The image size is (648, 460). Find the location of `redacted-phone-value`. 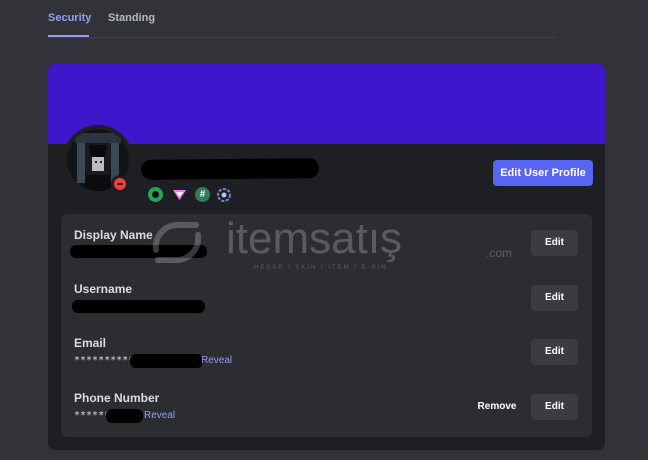

redacted-phone-value is located at coordinates (124, 416).